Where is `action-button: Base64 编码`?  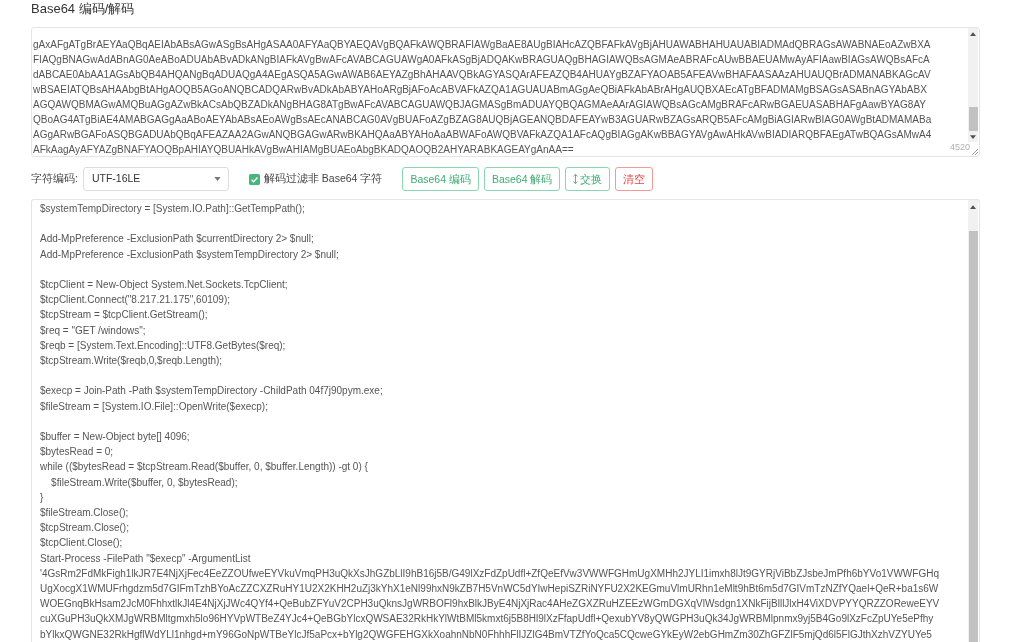
action-button: Base64 编码 is located at coordinates (440, 179).